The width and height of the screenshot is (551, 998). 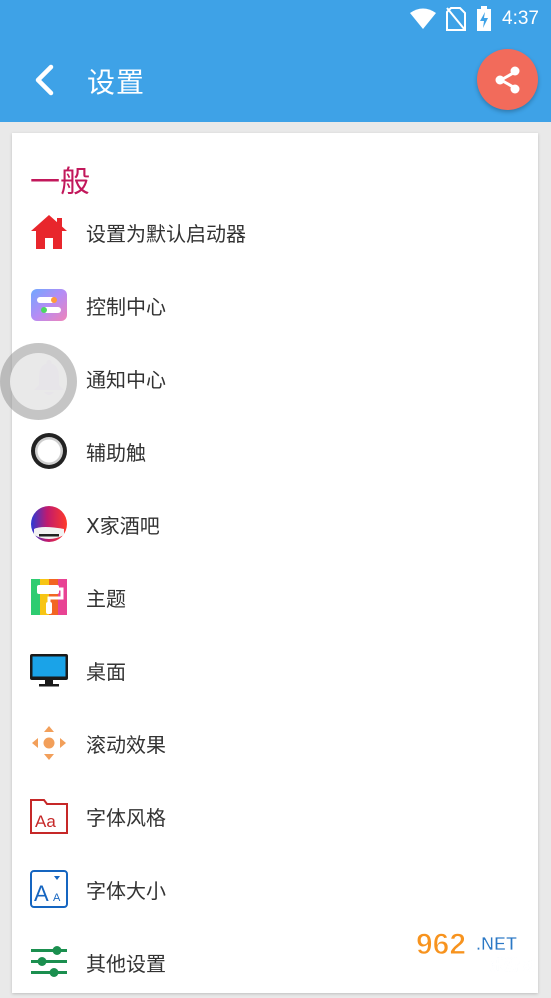 I want to click on setting-item-assistive-touch: 辅助触, so click(x=275, y=450).